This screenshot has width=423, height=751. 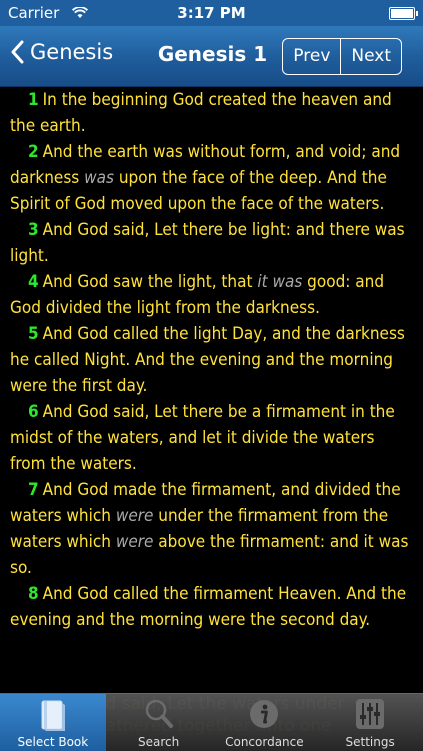 What do you see at coordinates (33, 100) in the screenshot?
I see `verse-number: 1` at bounding box center [33, 100].